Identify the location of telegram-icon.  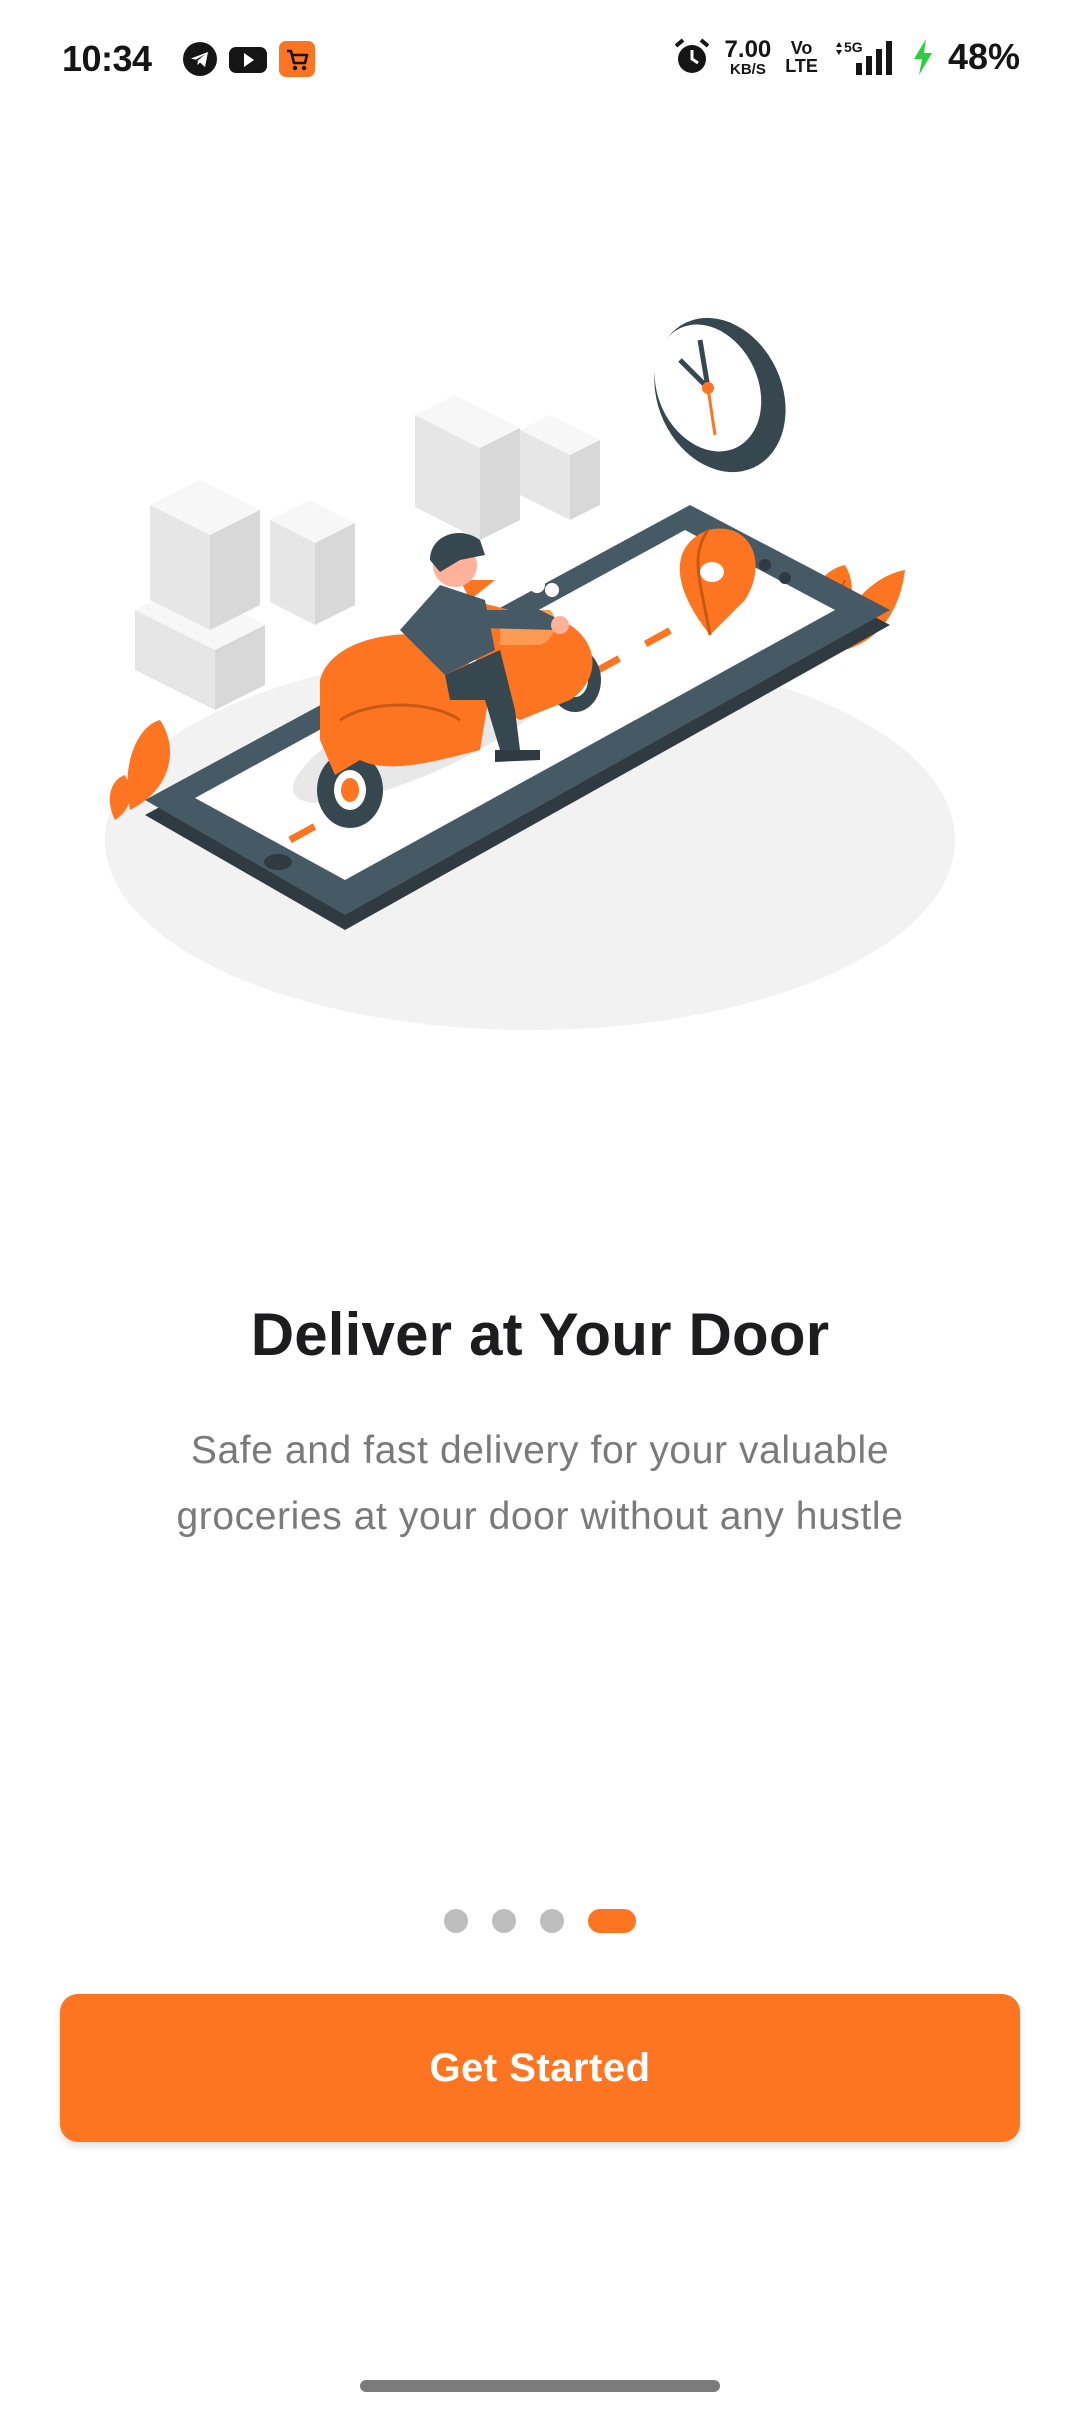
(200, 59).